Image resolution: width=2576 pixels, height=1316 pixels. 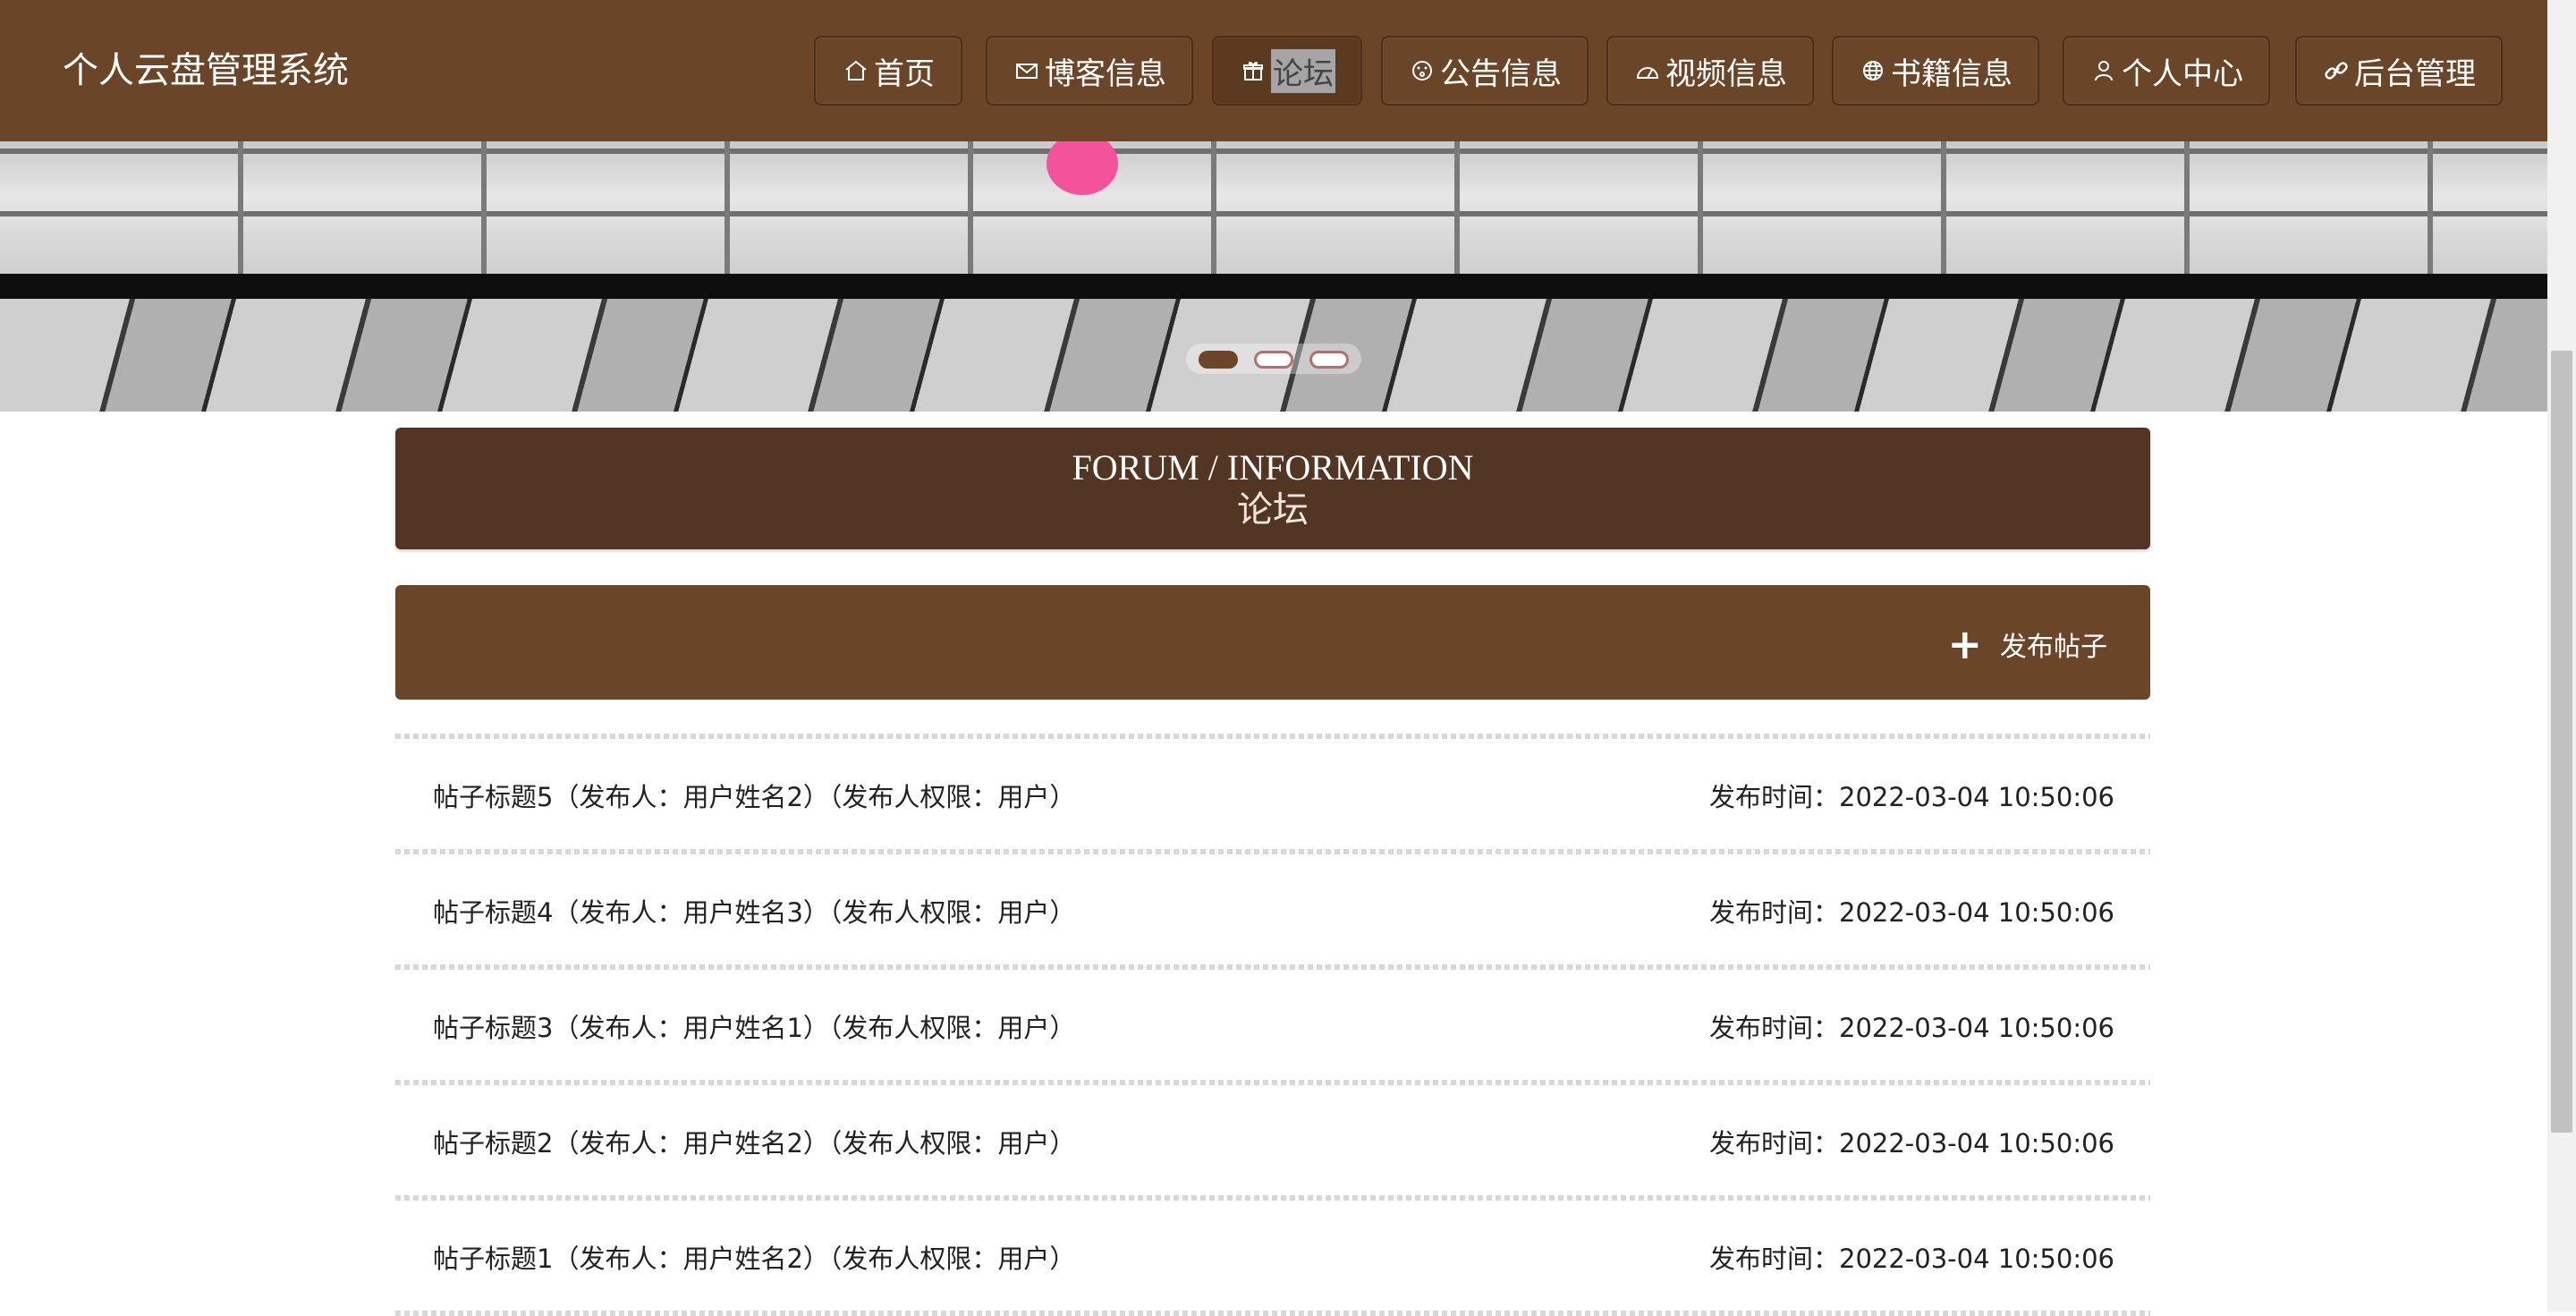 What do you see at coordinates (754, 911) in the screenshot?
I see `post-title: 帖子标题4（发布人：用户姓名3）（发布人权限：用户）` at bounding box center [754, 911].